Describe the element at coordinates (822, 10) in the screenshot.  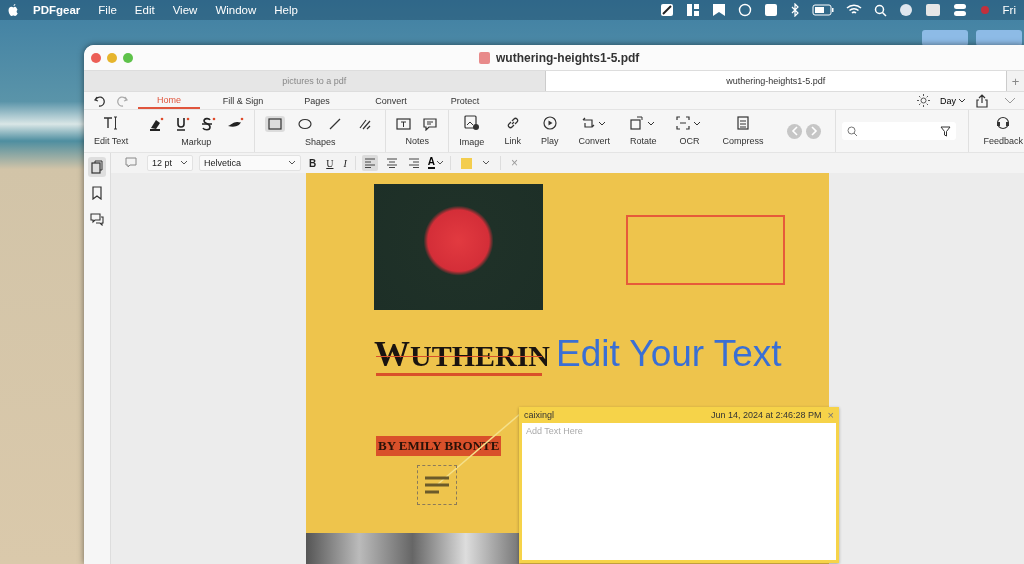
I see `battery-icon` at that location.